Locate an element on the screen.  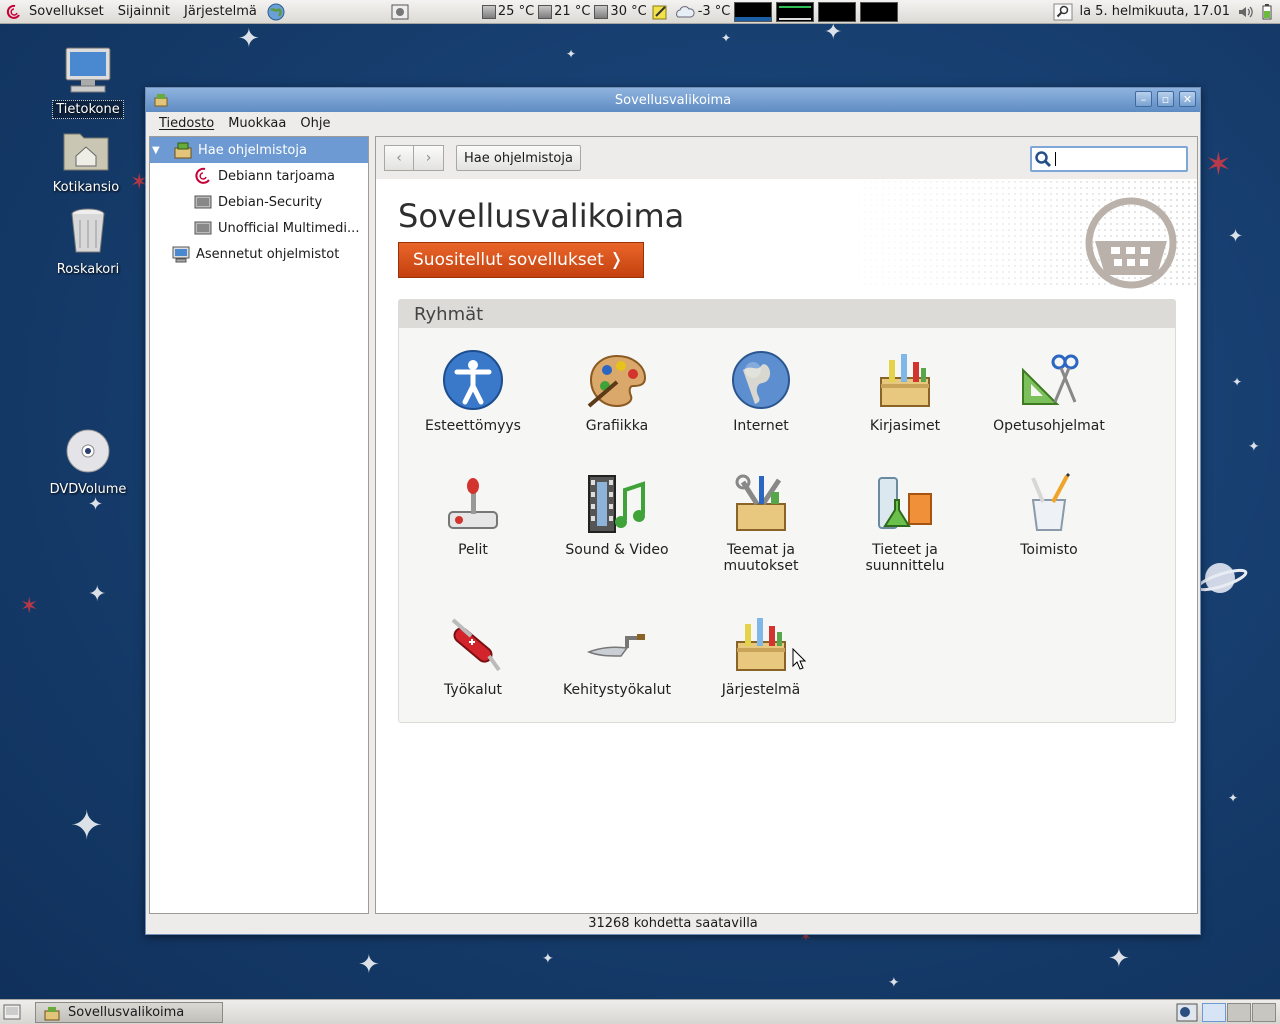
menu-system: Järjestelmä is located at coordinates (220, 11).